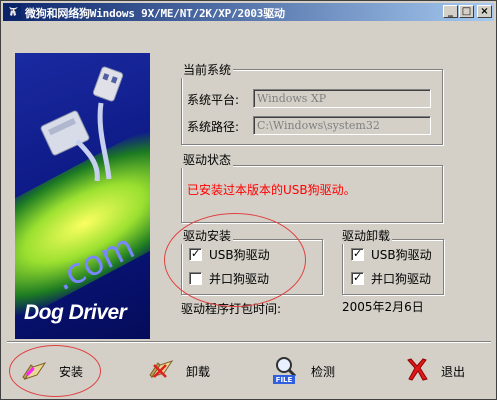  Describe the element at coordinates (284, 380) in the screenshot. I see `file-icon-text: FILE` at that location.